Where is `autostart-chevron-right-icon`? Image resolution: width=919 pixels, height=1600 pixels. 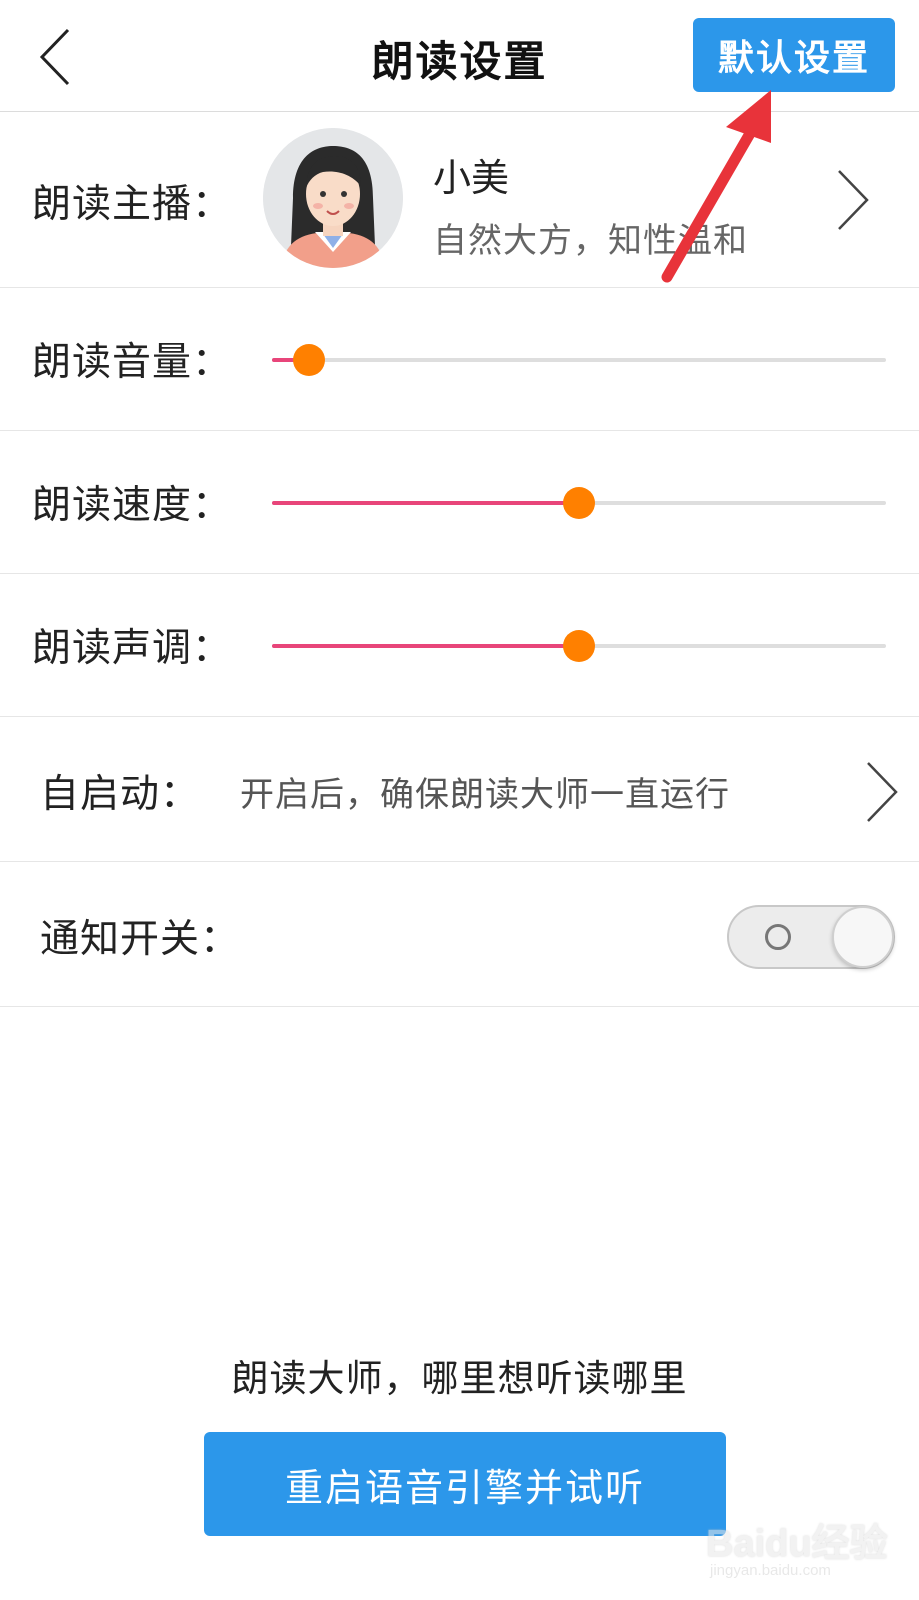
autostart-chevron-right-icon is located at coordinates (882, 792).